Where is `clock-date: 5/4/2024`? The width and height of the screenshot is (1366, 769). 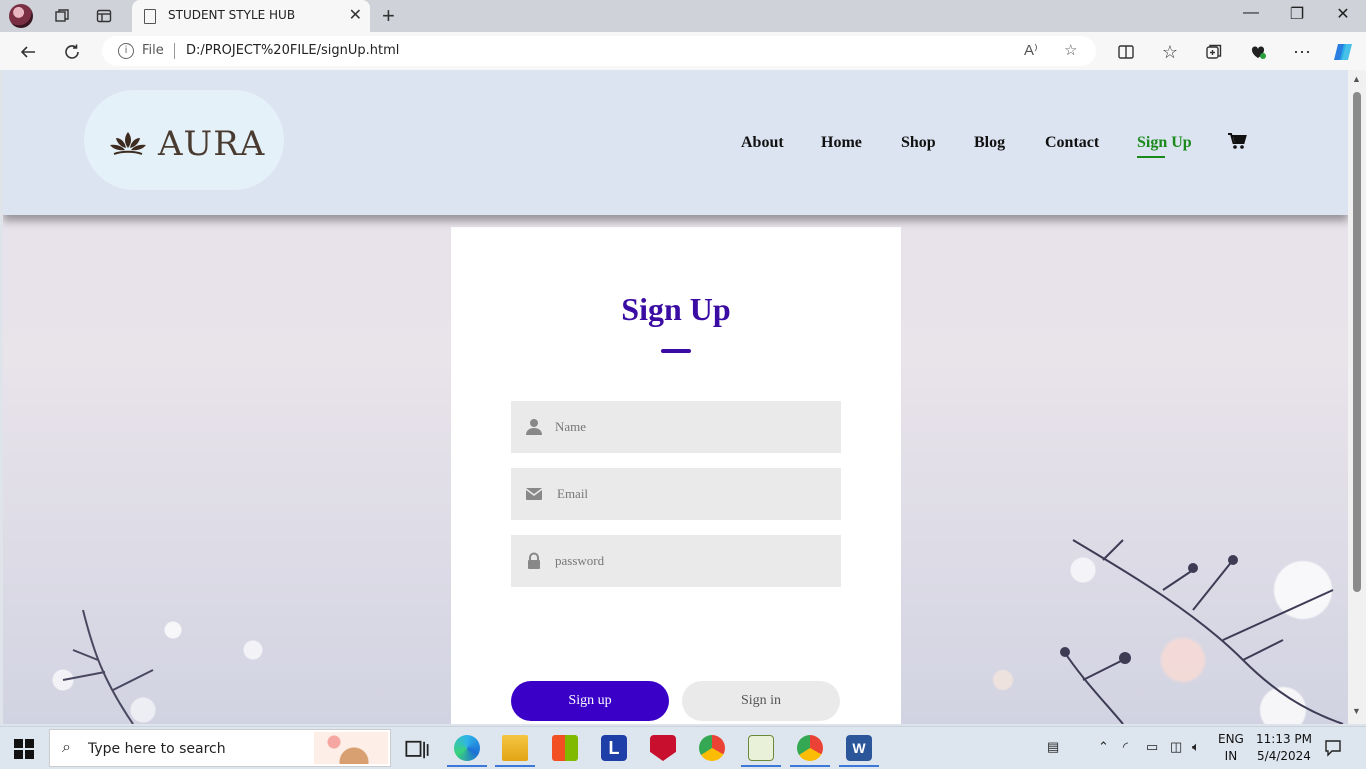
clock-date: 5/4/2024 is located at coordinates (1284, 756).